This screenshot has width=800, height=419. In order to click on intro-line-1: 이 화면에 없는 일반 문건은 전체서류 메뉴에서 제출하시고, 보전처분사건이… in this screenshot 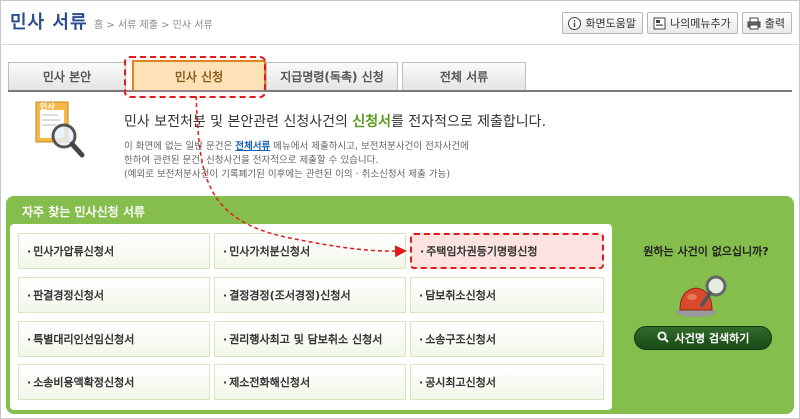, I will do `click(334, 147)`.